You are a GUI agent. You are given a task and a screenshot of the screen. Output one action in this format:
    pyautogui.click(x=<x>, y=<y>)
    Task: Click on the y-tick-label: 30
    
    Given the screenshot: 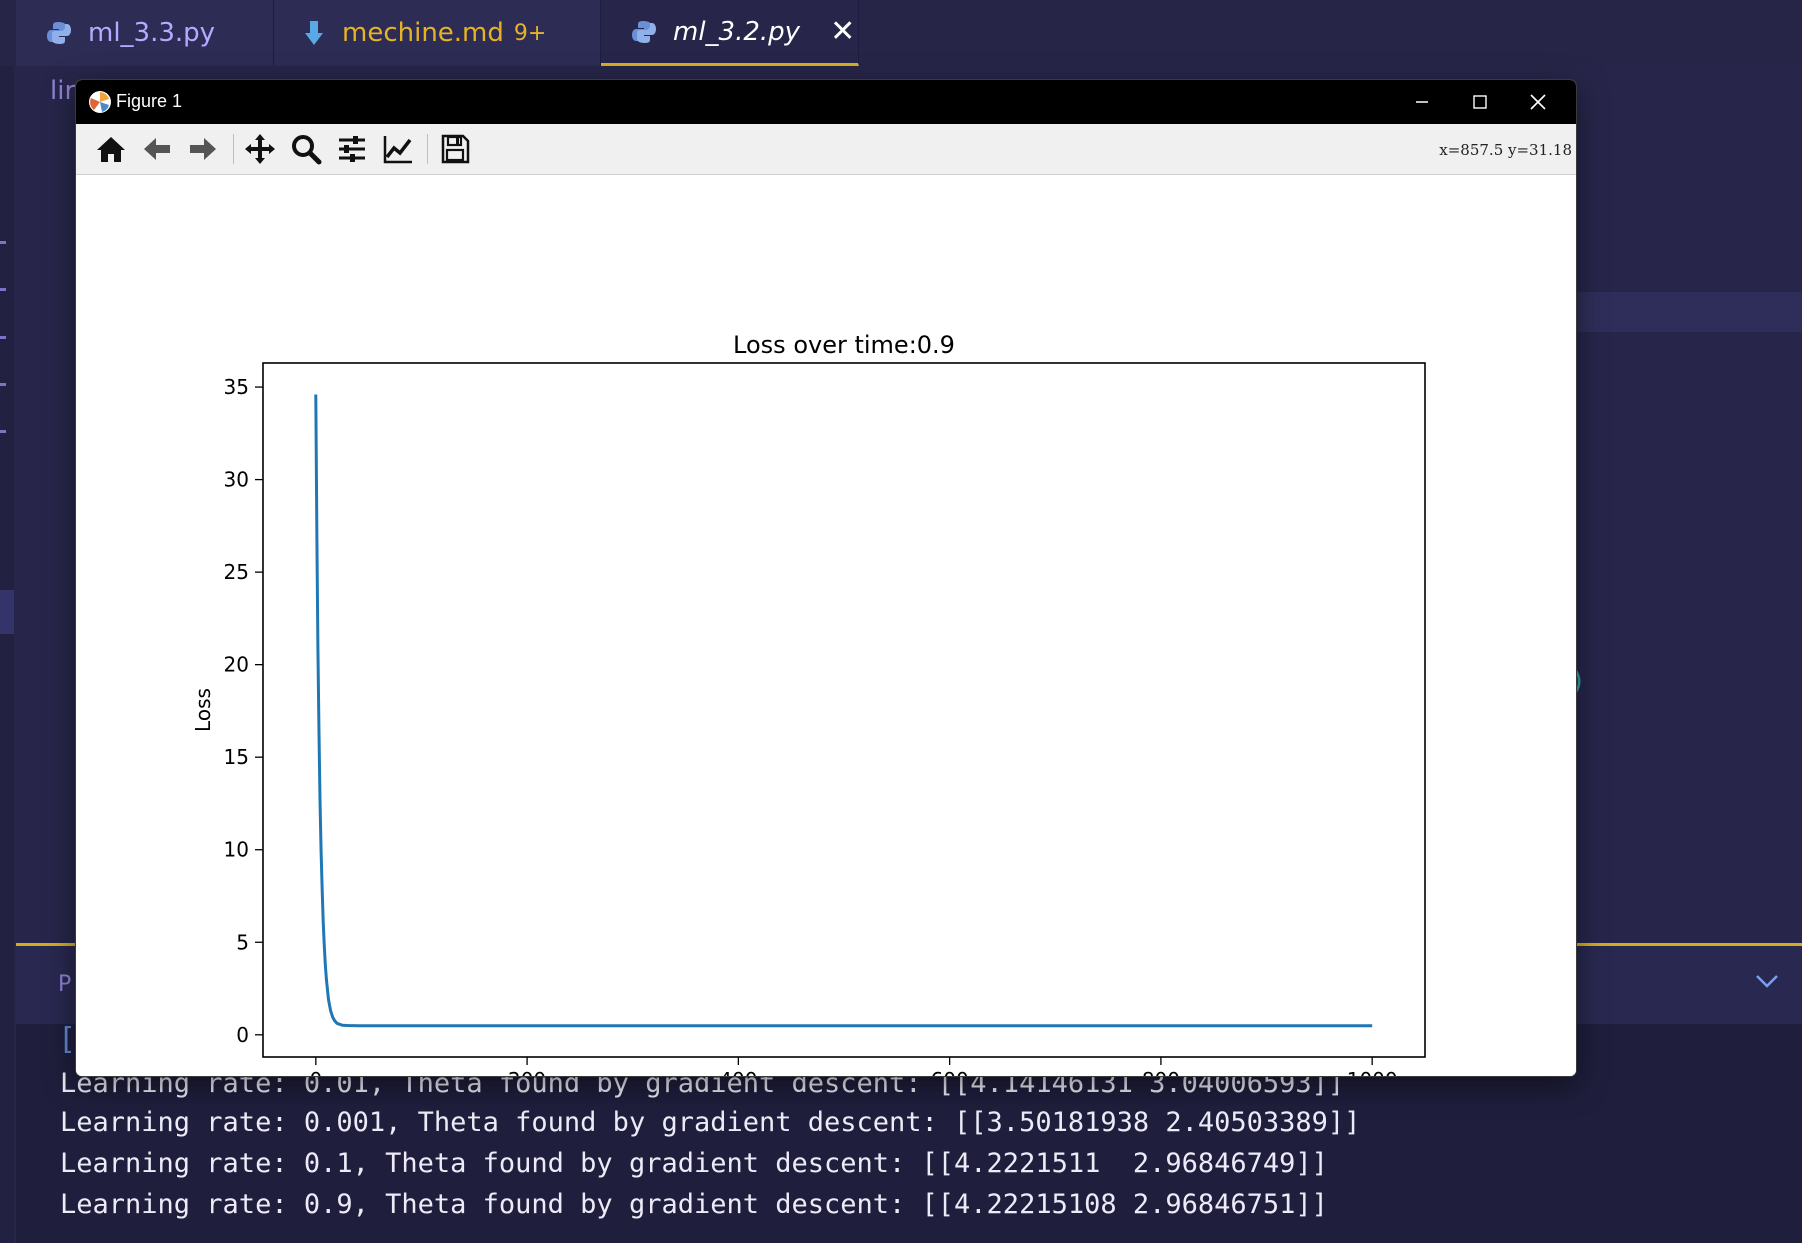 What is the action you would take?
    pyautogui.click(x=236, y=480)
    